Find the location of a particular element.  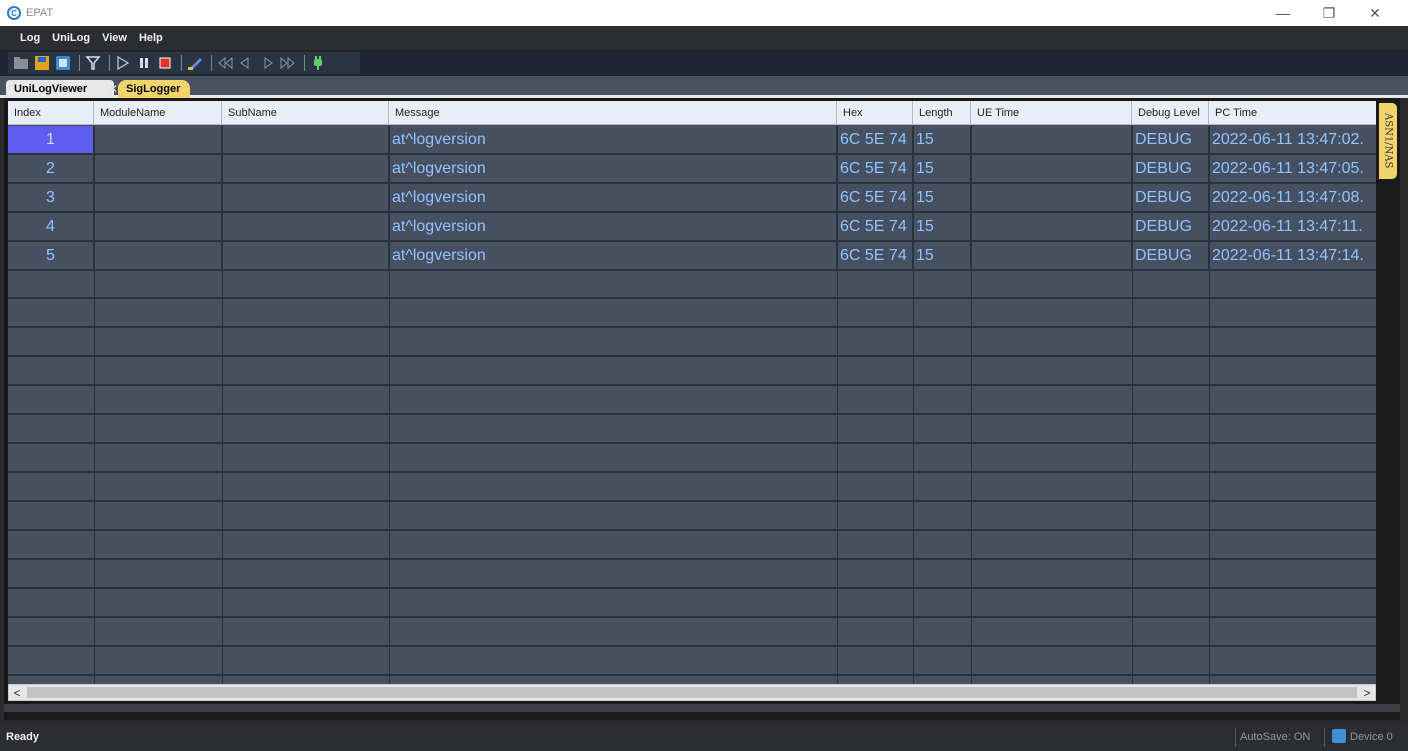

column-header-debug-level: Debug Level is located at coordinates (1170, 113).